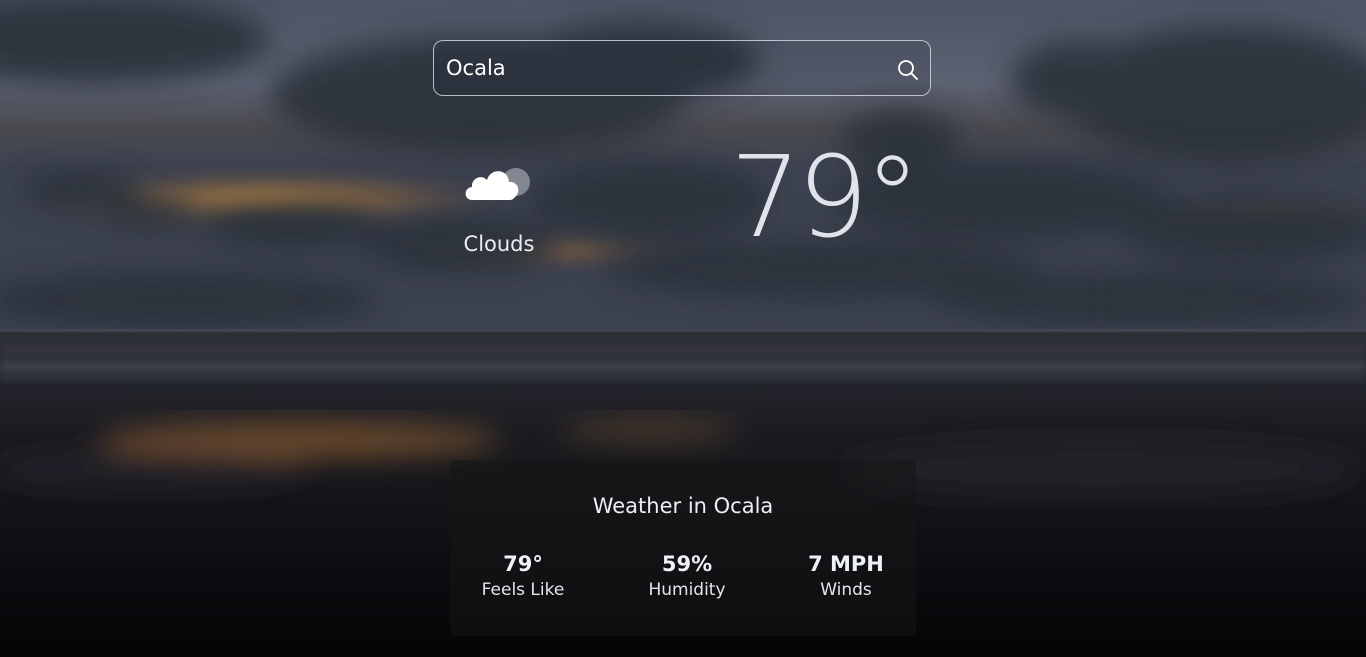 The height and width of the screenshot is (657, 1366). Describe the element at coordinates (523, 590) in the screenshot. I see `feels-like-label: Feels Like` at that location.